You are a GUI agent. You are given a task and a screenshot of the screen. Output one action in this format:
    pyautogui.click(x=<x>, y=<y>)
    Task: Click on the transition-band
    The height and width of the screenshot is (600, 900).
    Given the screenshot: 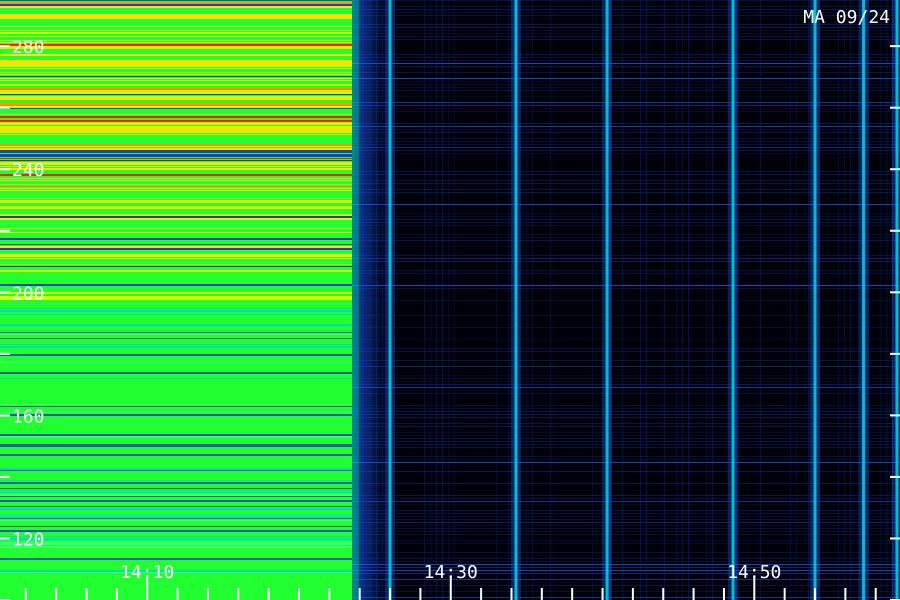 What is the action you would take?
    pyautogui.click(x=370, y=300)
    